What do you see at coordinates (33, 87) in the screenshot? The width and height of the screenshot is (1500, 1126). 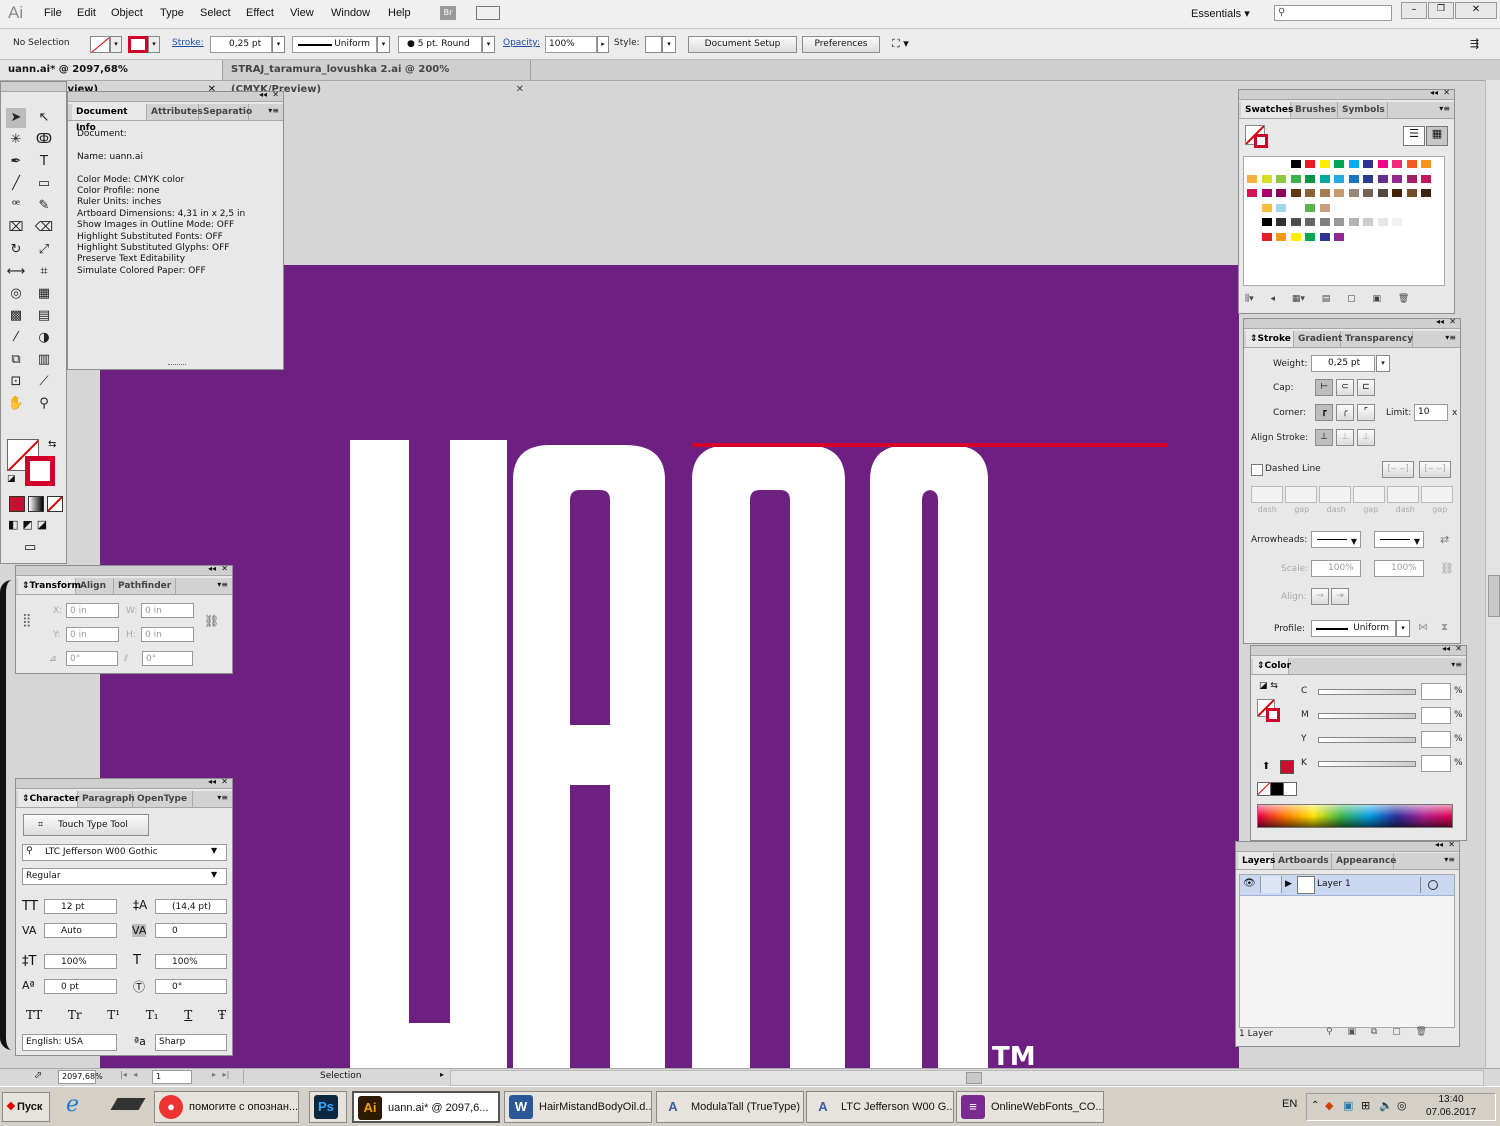 I see `tools-panel-header` at bounding box center [33, 87].